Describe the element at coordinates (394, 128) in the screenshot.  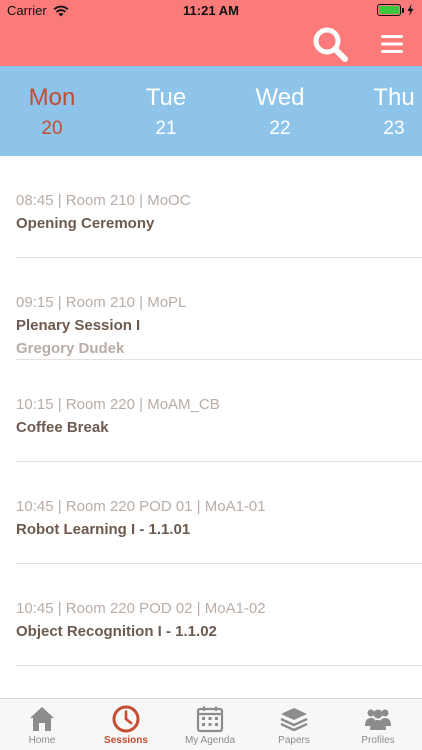
I see `day-number: 23` at that location.